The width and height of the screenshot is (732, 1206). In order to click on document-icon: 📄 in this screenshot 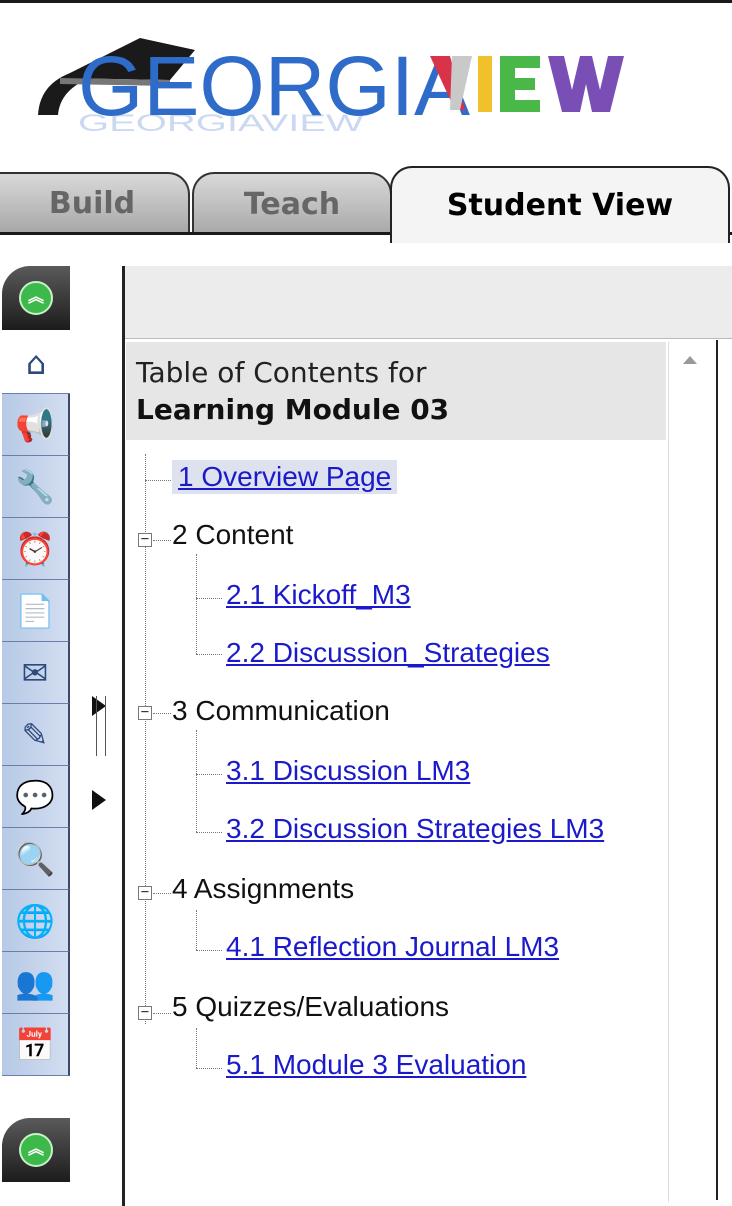, I will do `click(35, 610)`.